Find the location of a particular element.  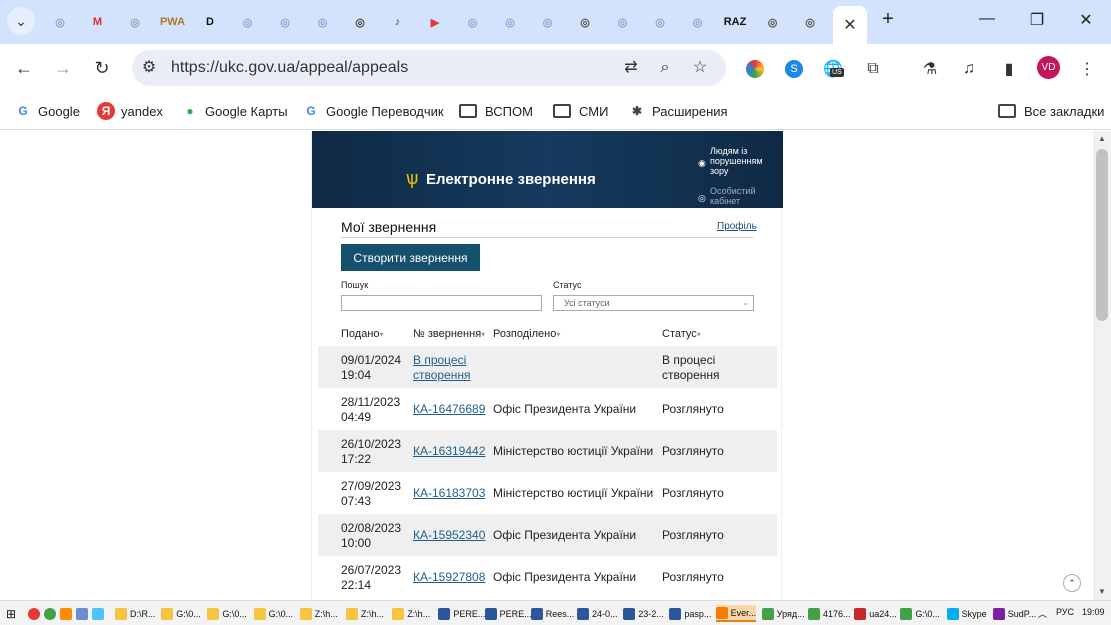

site-info-icon: ⚙ is located at coordinates (149, 68).